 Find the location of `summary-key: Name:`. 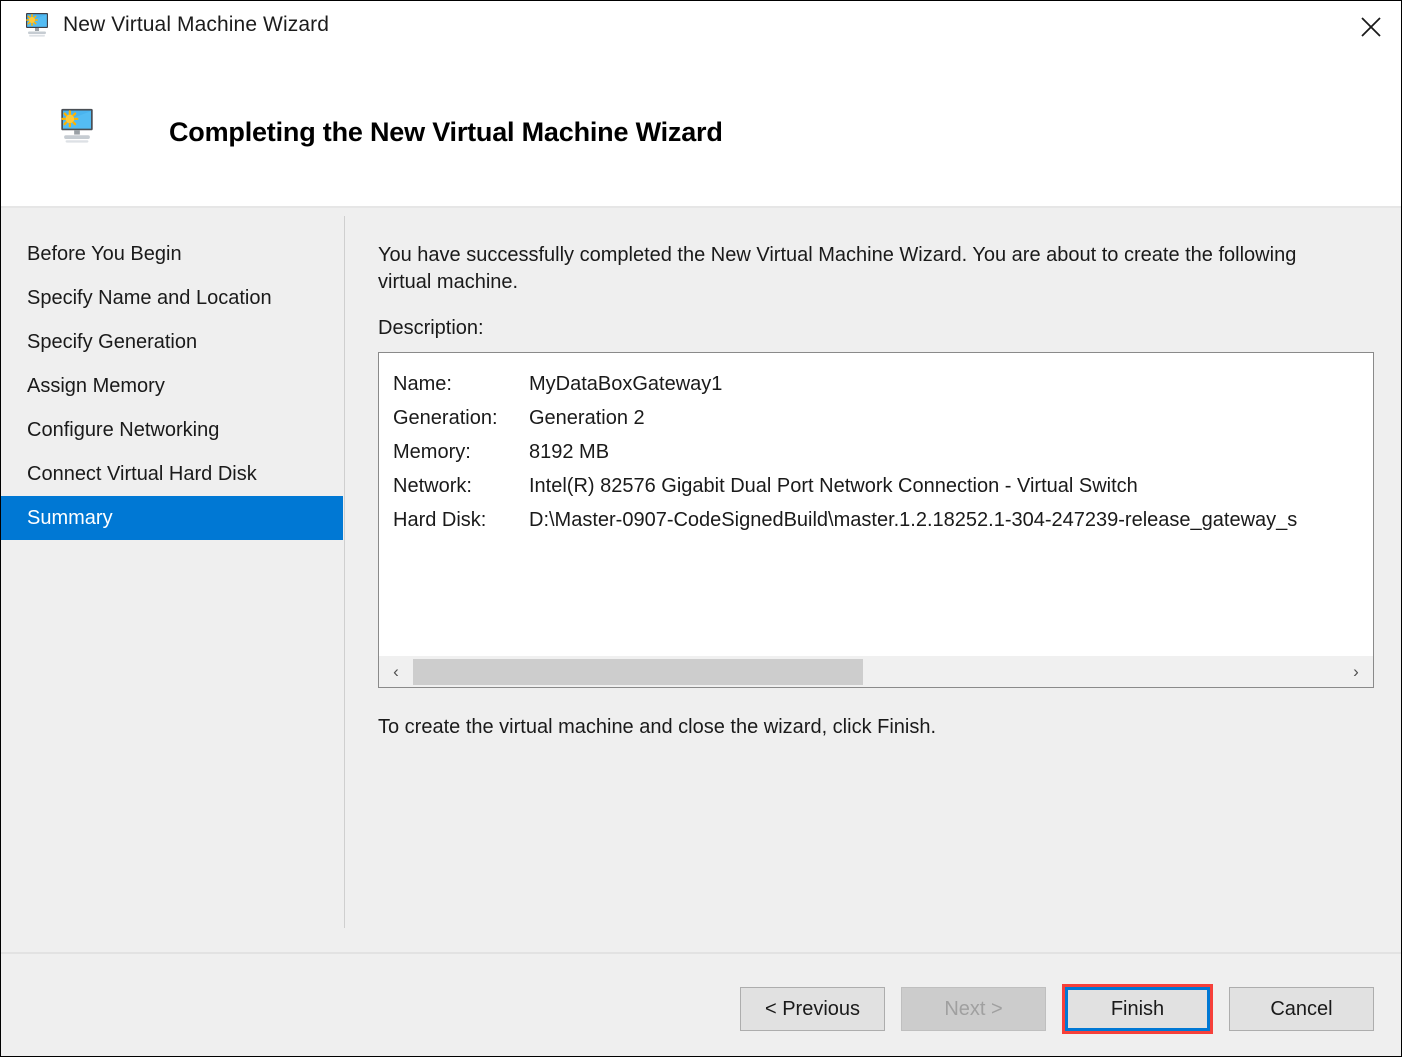

summary-key: Name: is located at coordinates (422, 383).